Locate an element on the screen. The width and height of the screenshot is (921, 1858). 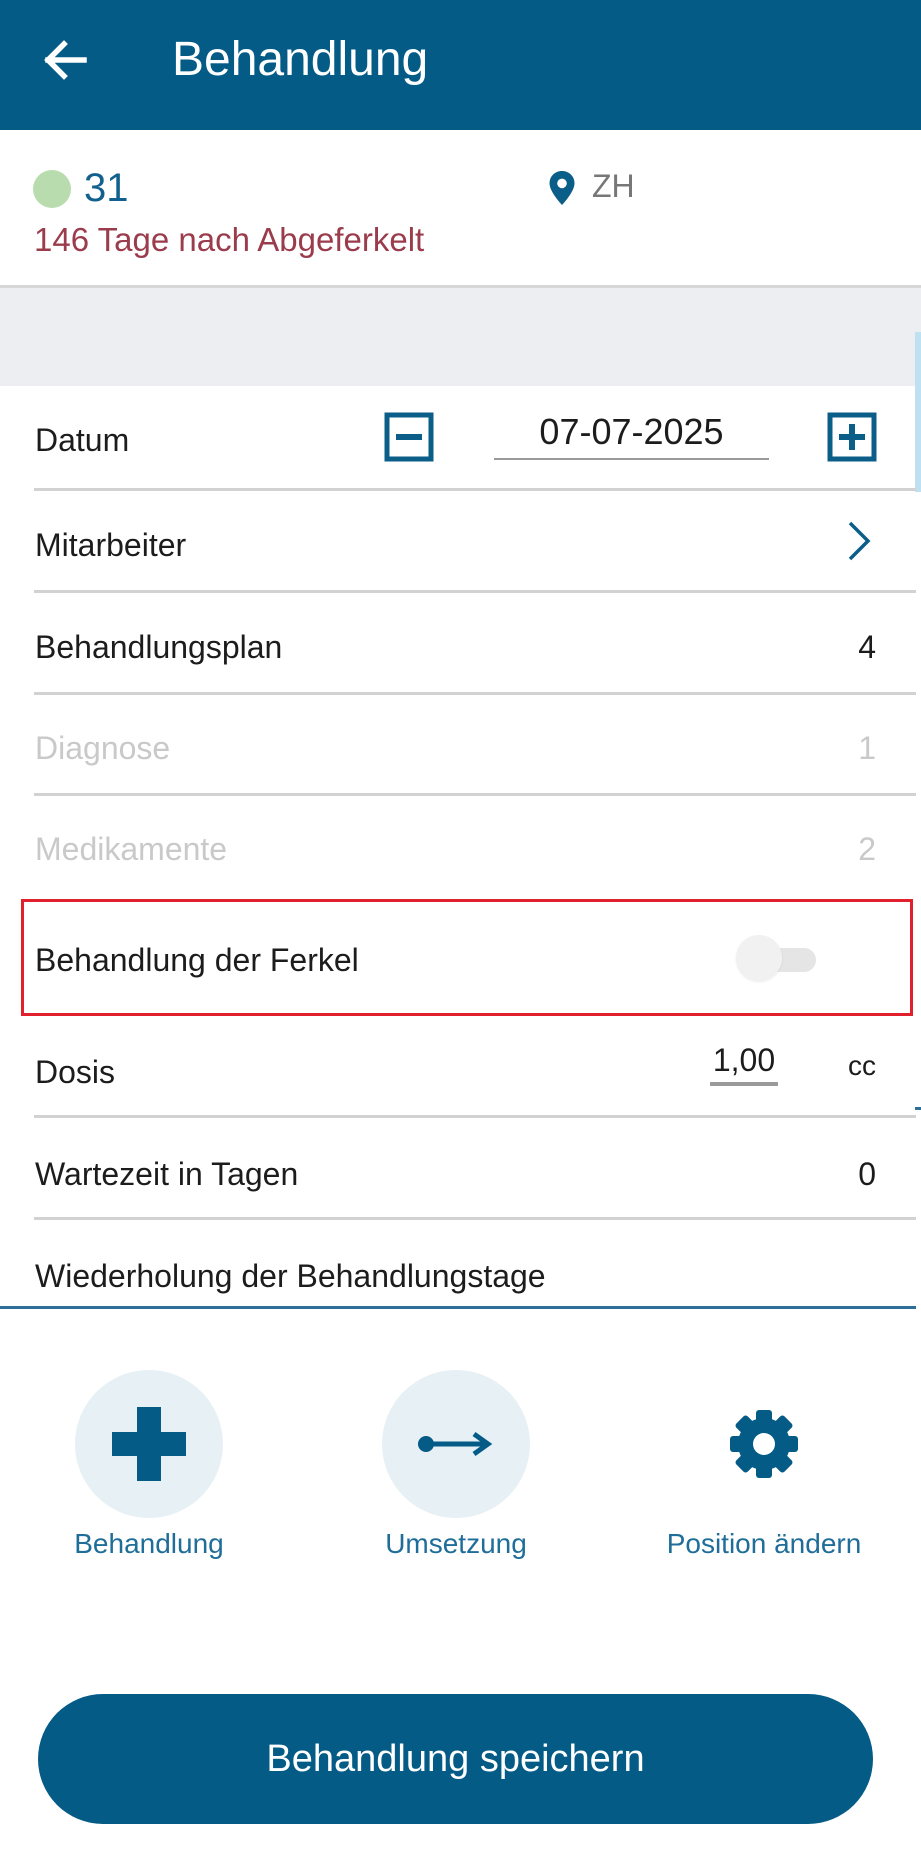
piglet-treatment-toggle is located at coordinates (778, 959).